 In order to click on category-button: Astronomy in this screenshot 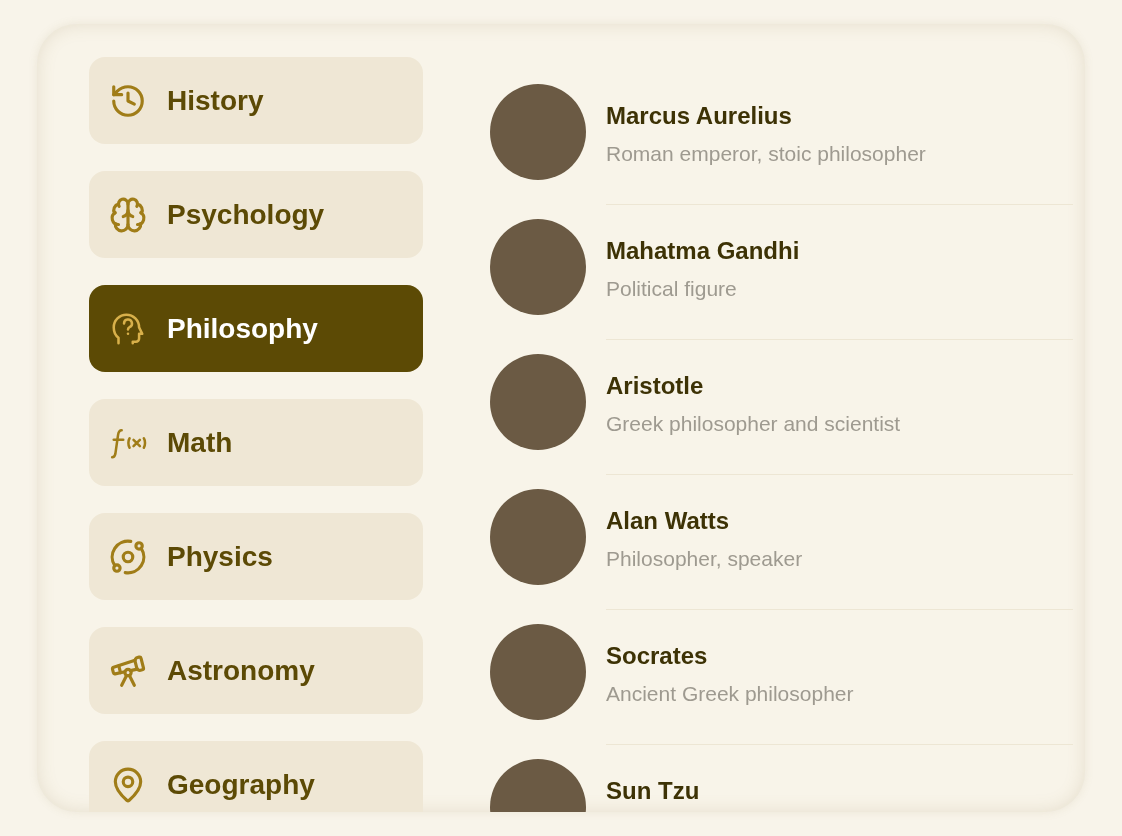, I will do `click(256, 670)`.